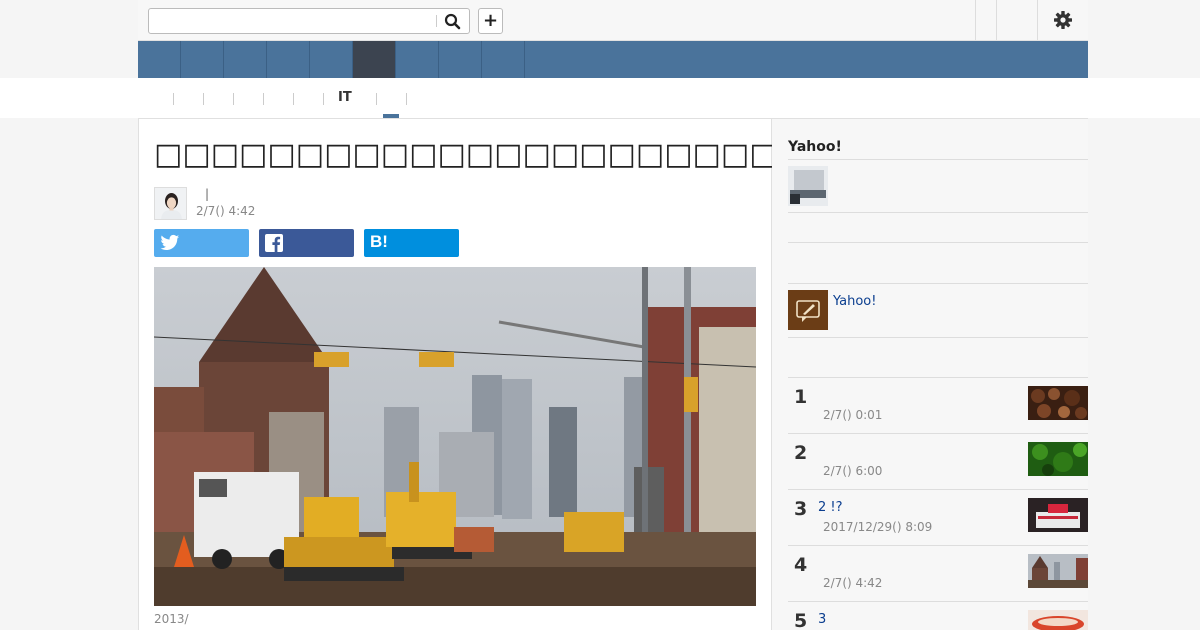  What do you see at coordinates (613, 98) in the screenshot?
I see `category-subnav: IT` at bounding box center [613, 98].